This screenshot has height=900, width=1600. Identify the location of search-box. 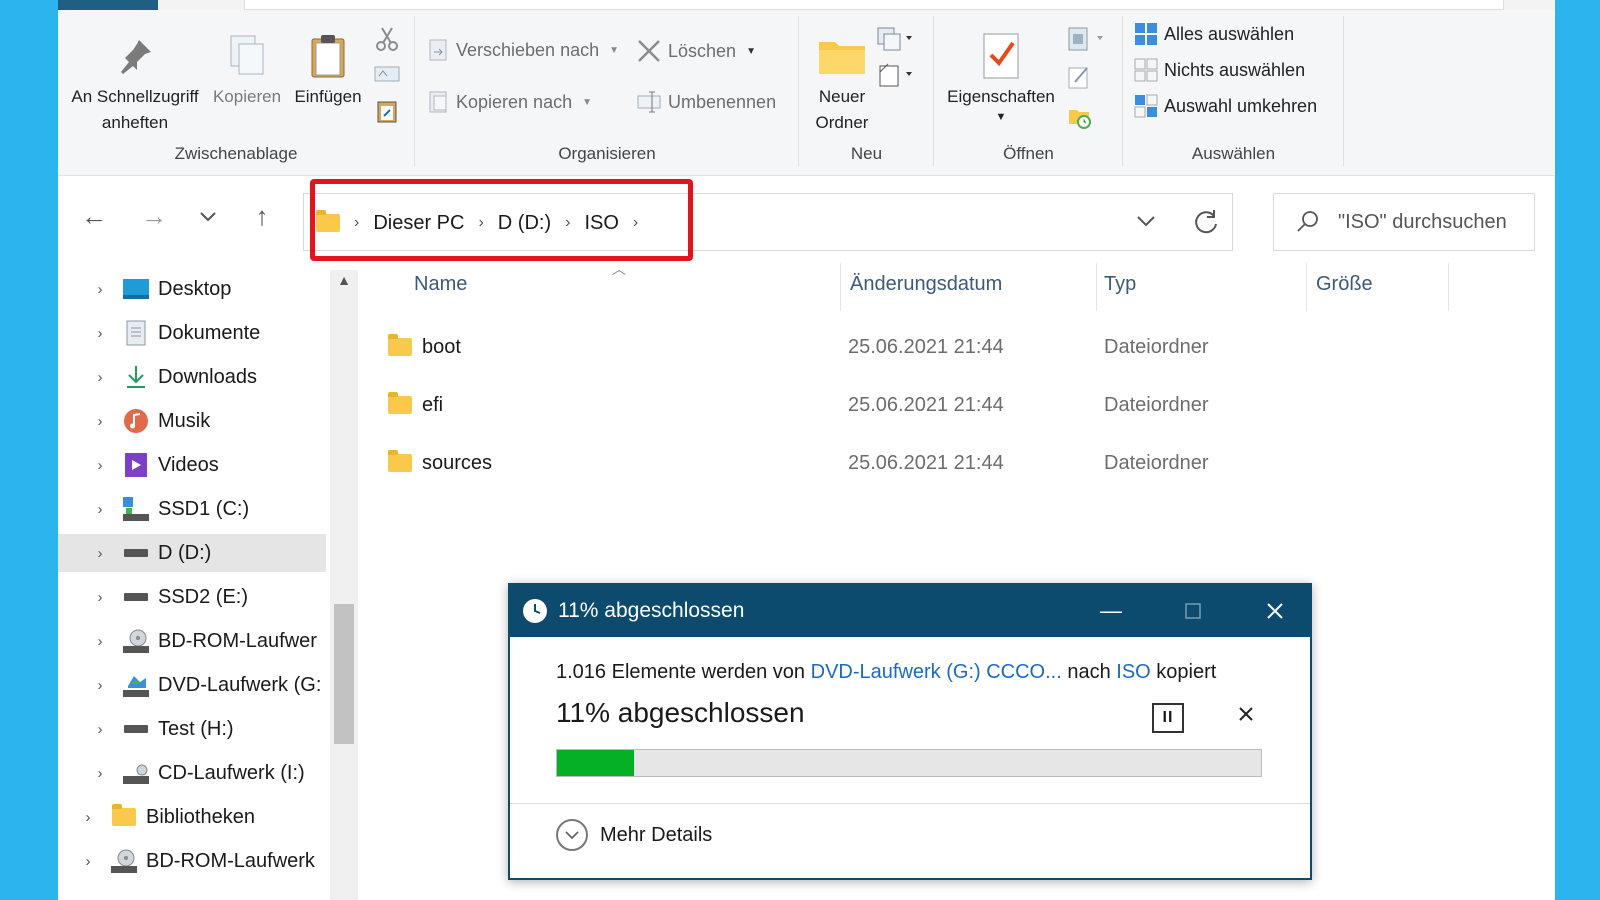
(1404, 222).